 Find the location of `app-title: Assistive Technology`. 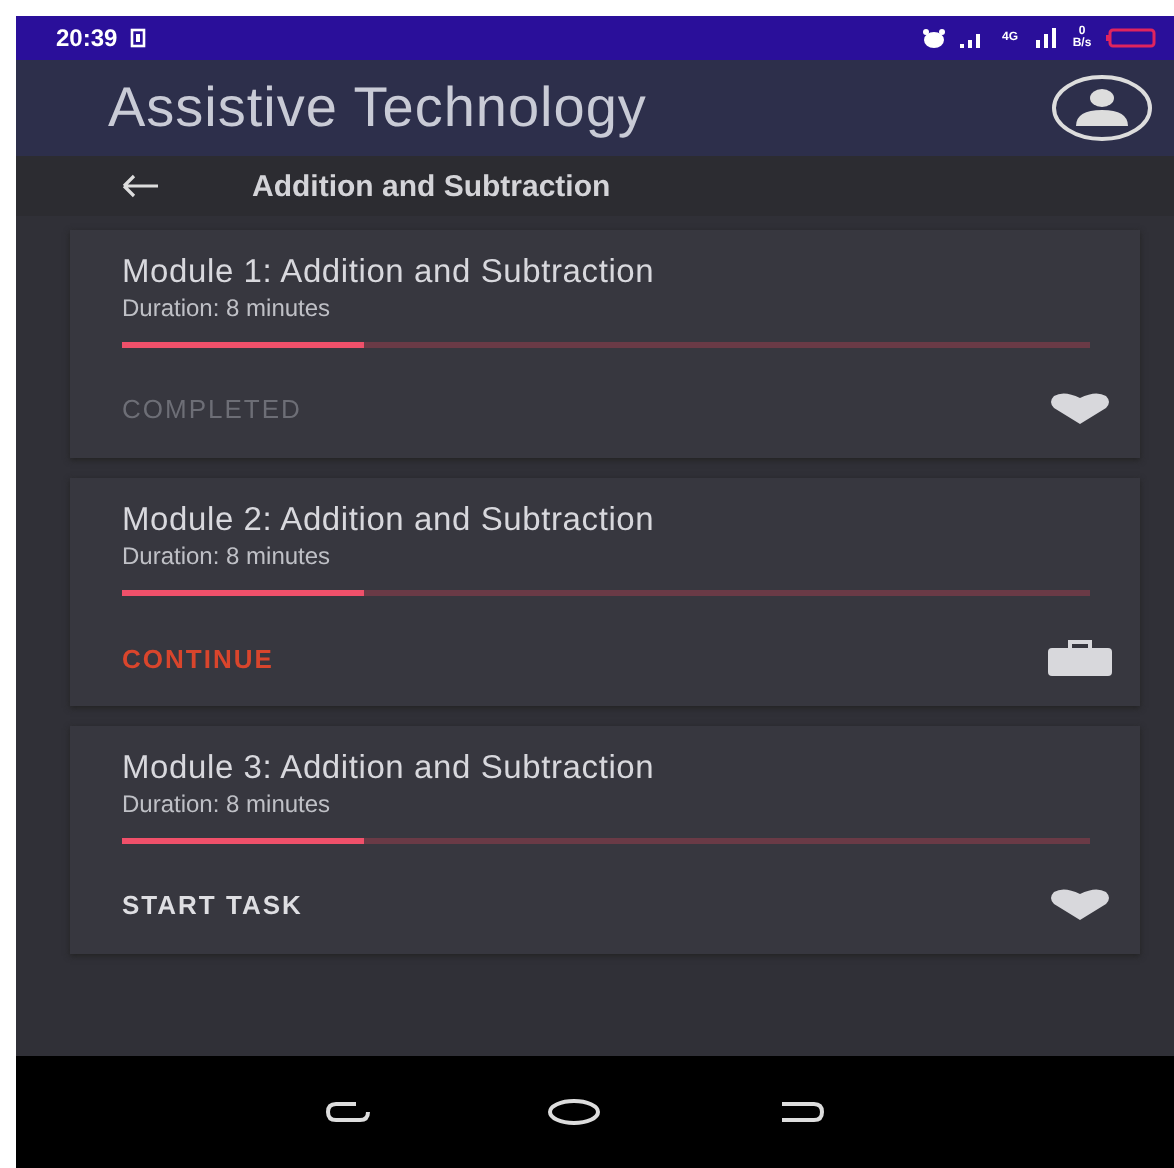

app-title: Assistive Technology is located at coordinates (377, 108).